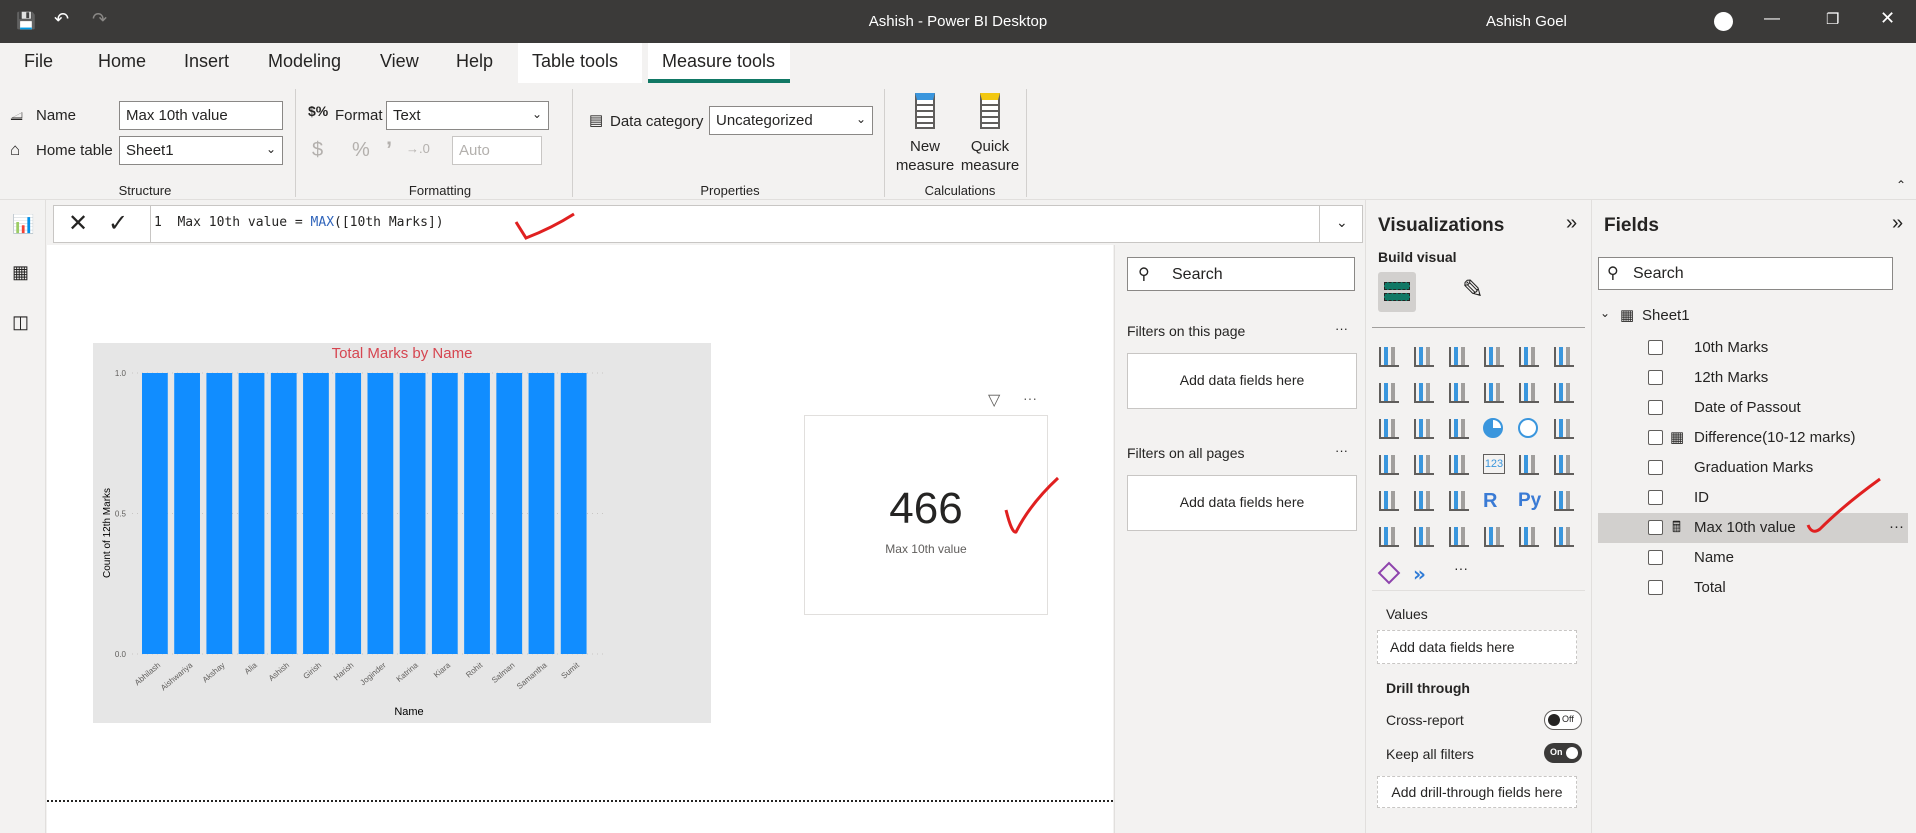 The image size is (1916, 833). What do you see at coordinates (497, 150) in the screenshot?
I see `decimal-places-input: Auto` at bounding box center [497, 150].